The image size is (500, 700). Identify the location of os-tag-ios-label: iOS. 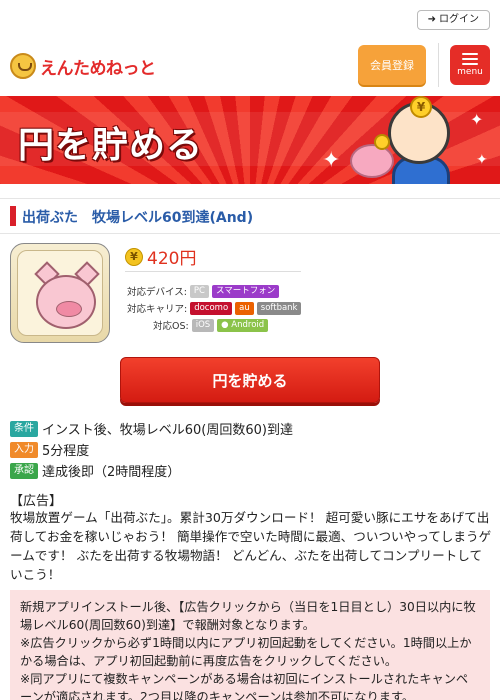
(203, 324).